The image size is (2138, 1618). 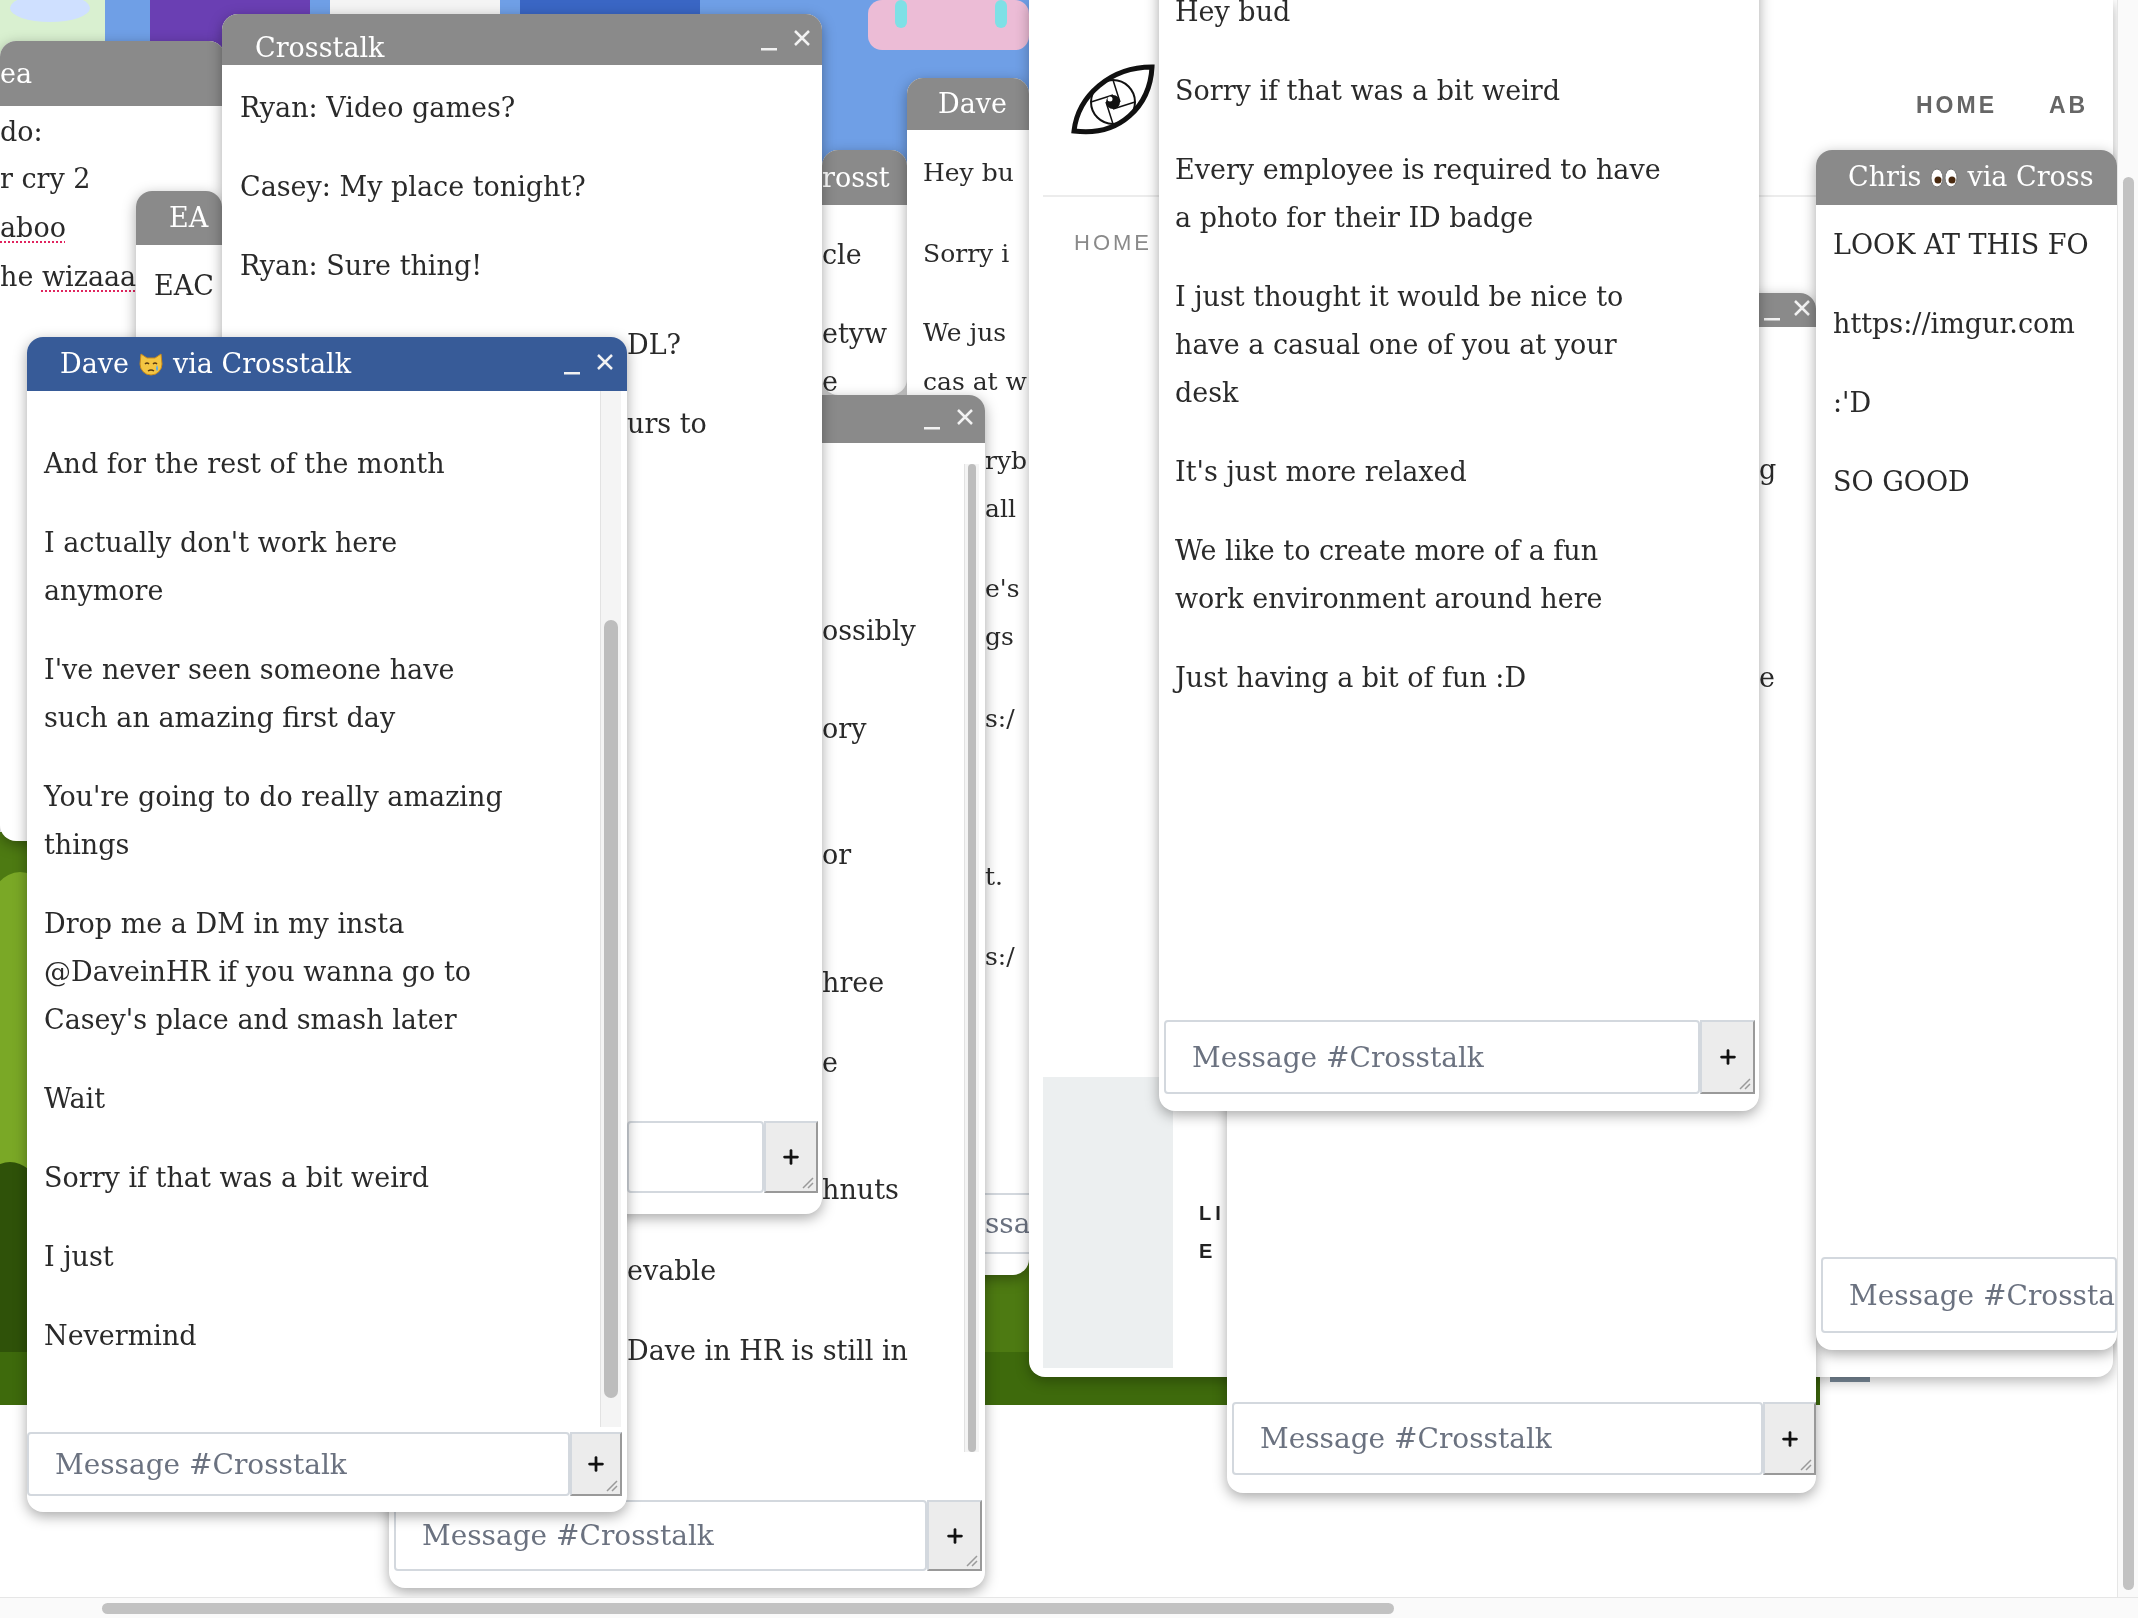 I want to click on message-text: And for the rest of the month, so click(x=245, y=464).